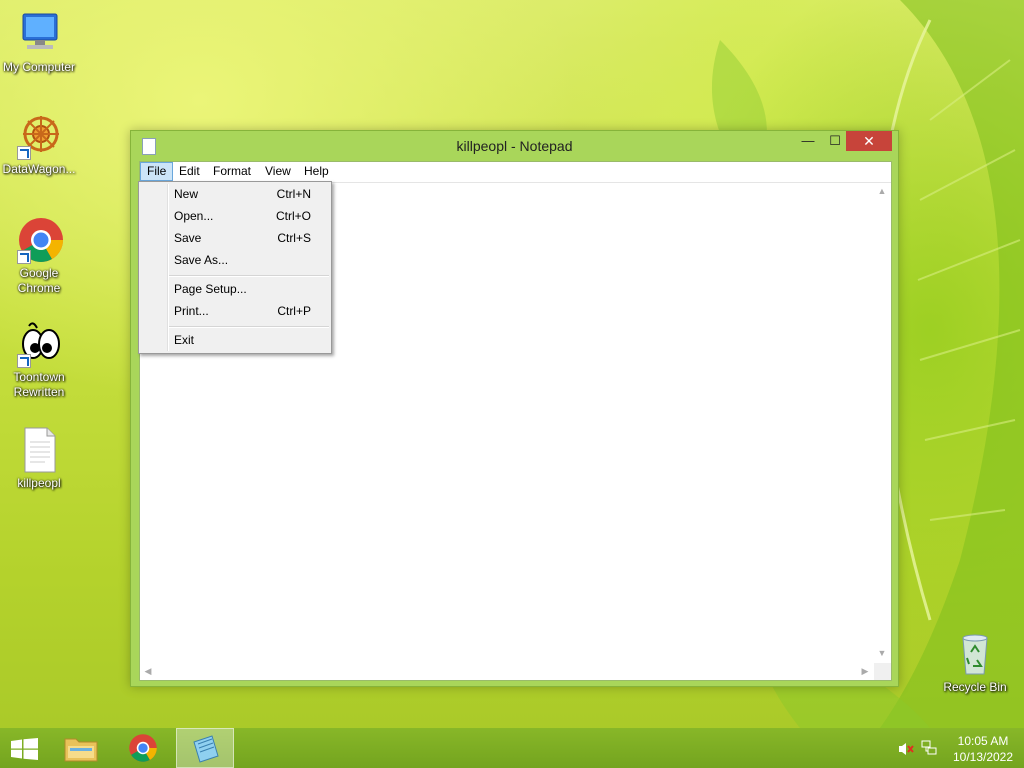 The height and width of the screenshot is (768, 1024). What do you see at coordinates (188, 238) in the screenshot?
I see `menu-item-label: Save` at bounding box center [188, 238].